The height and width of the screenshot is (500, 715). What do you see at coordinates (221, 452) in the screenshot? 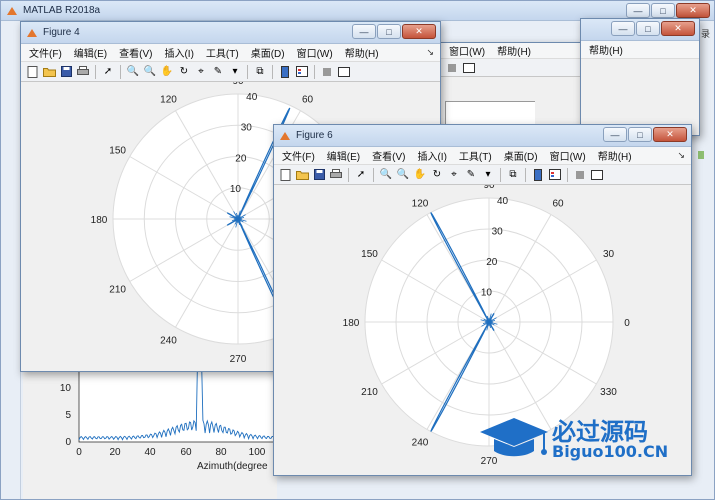
I see `xtick-80: 80` at bounding box center [221, 452].